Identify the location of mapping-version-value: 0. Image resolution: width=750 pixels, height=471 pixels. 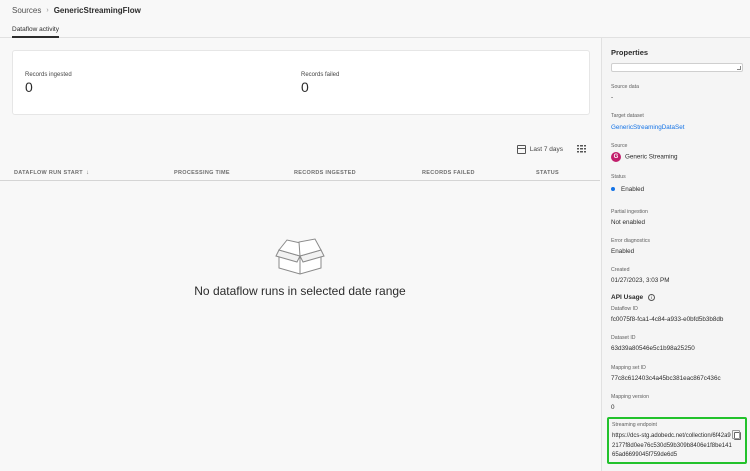
(613, 407).